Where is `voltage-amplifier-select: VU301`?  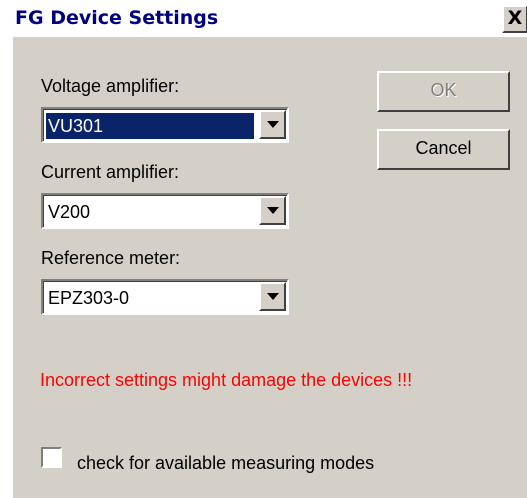
voltage-amplifier-select: VU301 is located at coordinates (165, 125).